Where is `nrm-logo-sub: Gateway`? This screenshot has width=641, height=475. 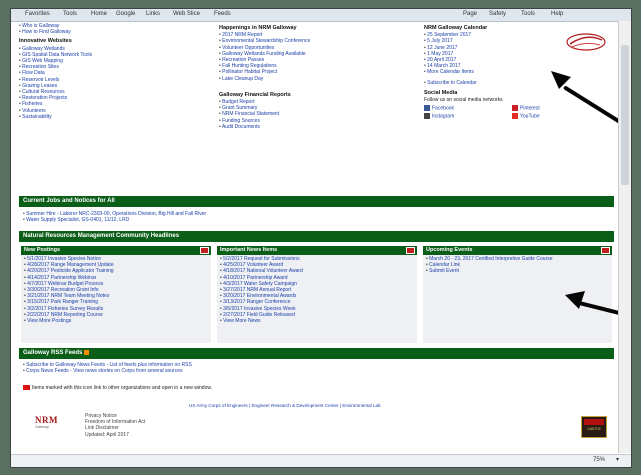 nrm-logo-sub: Gateway is located at coordinates (42, 427).